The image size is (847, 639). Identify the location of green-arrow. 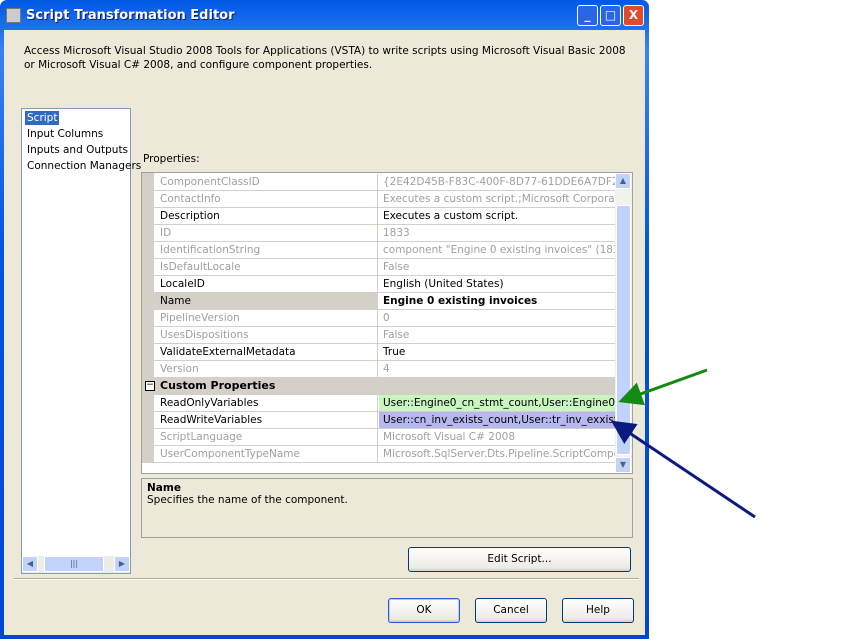
(663, 387).